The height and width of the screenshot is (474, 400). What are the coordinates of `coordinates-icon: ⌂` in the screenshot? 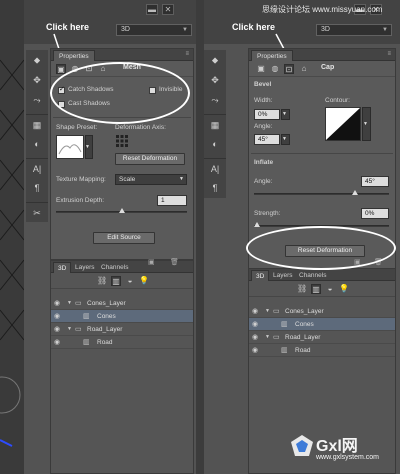 It's located at (304, 69).